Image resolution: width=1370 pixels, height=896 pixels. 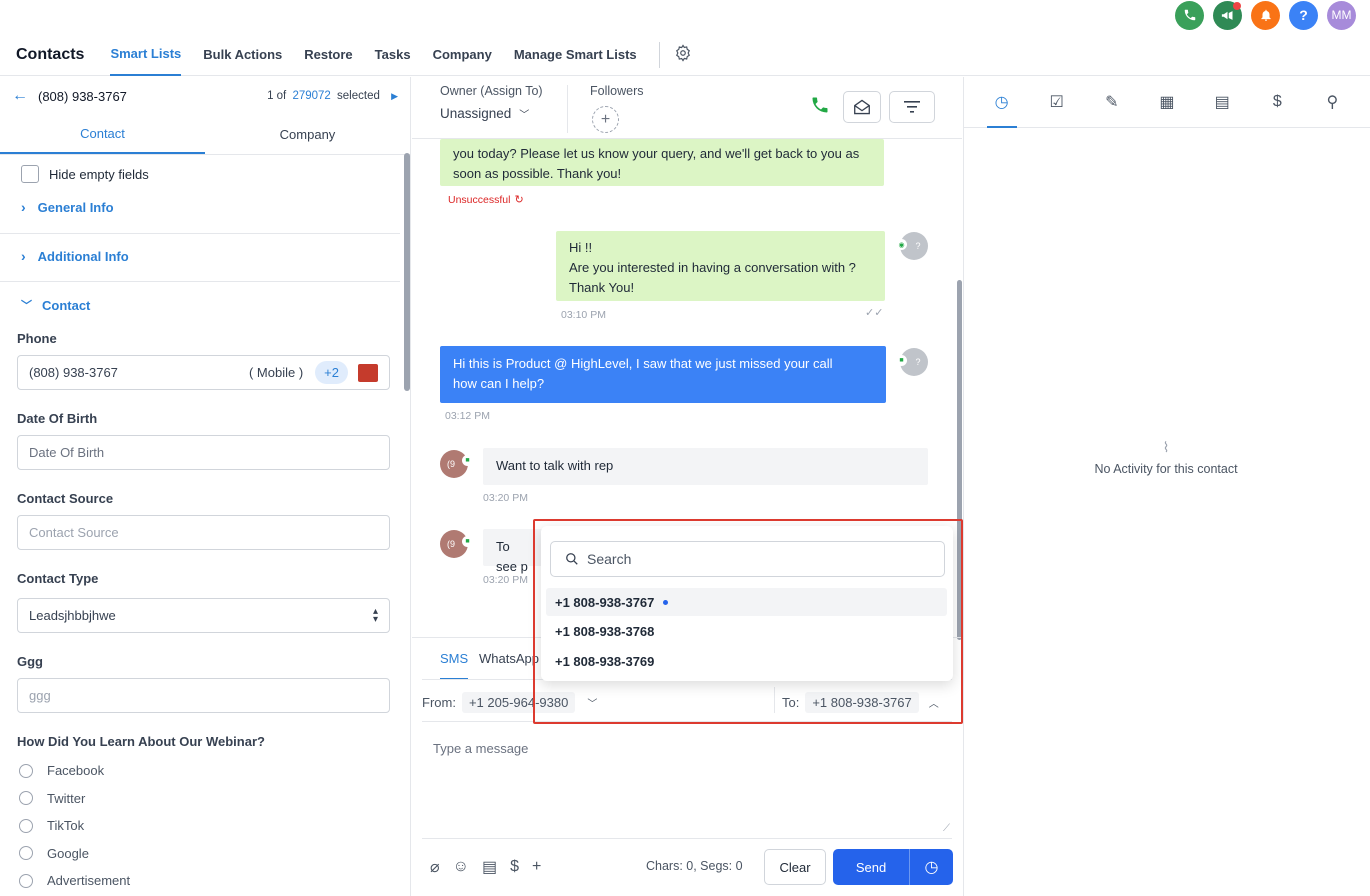 I want to click on phone-more-badge: +2, so click(x=331, y=372).